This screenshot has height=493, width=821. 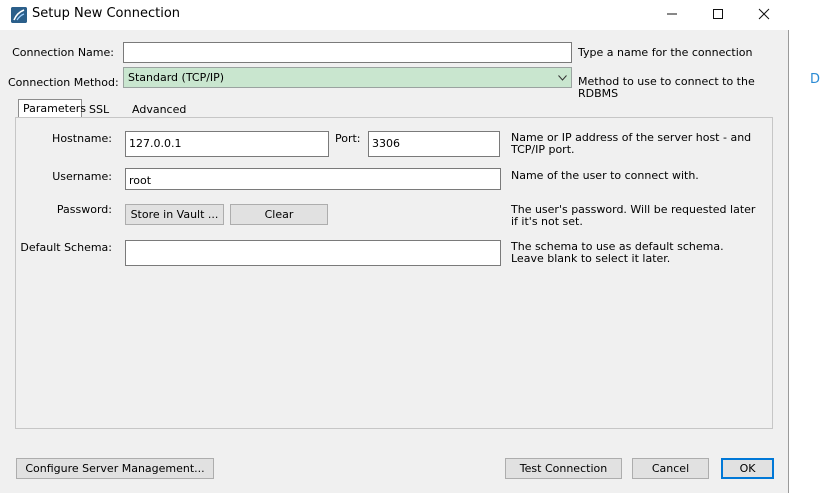 What do you see at coordinates (562, 77) in the screenshot?
I see `chevron-down-icon` at bounding box center [562, 77].